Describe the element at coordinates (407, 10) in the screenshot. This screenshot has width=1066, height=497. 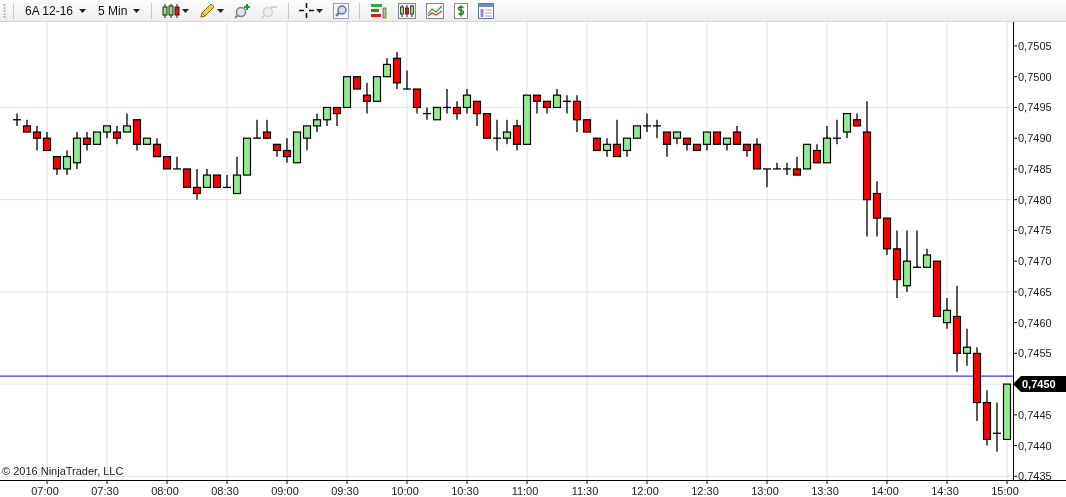
I see `candlestick-chart-icon` at that location.